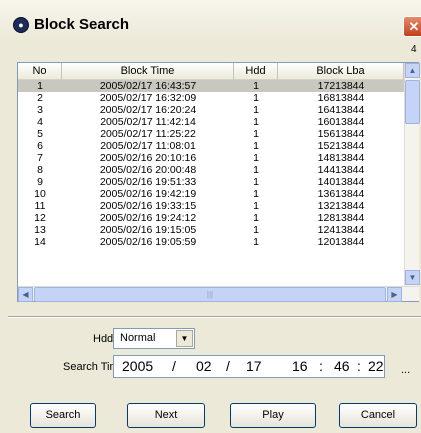 The width and height of the screenshot is (421, 433). What do you see at coordinates (376, 366) in the screenshot?
I see `second-field: 22` at bounding box center [376, 366].